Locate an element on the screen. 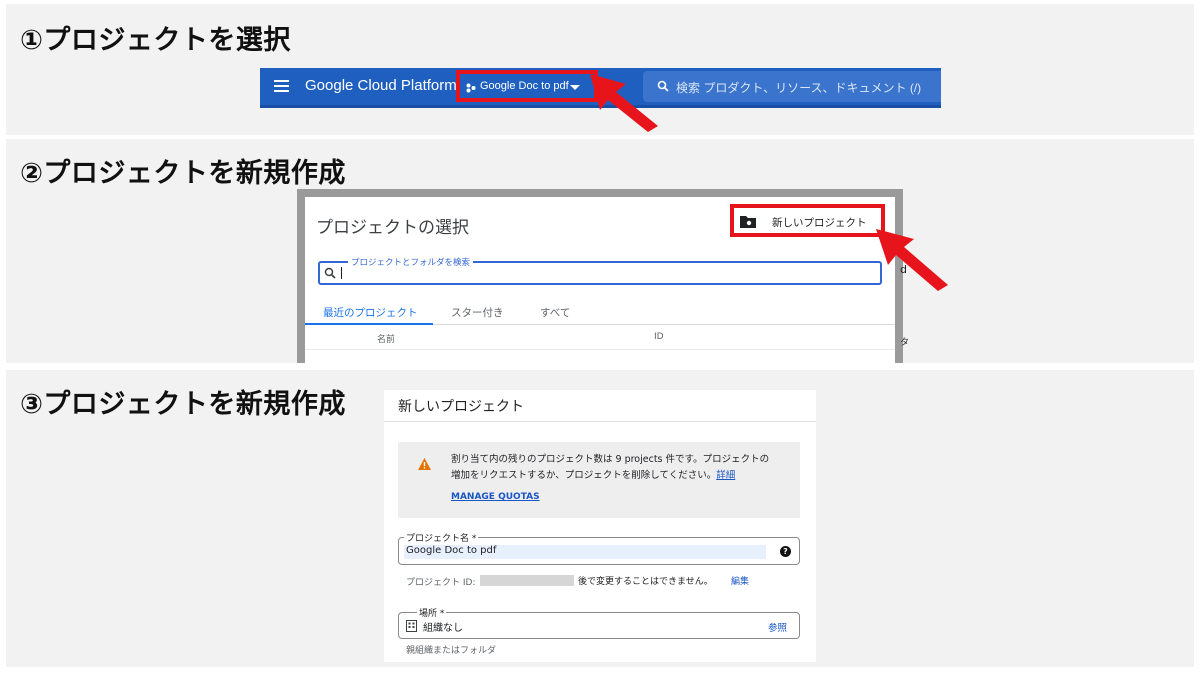 Image resolution: width=1200 pixels, height=675 pixels. search-placeholder: 検索 プロダクト、リソース、ドキュメント (/) is located at coordinates (799, 88).